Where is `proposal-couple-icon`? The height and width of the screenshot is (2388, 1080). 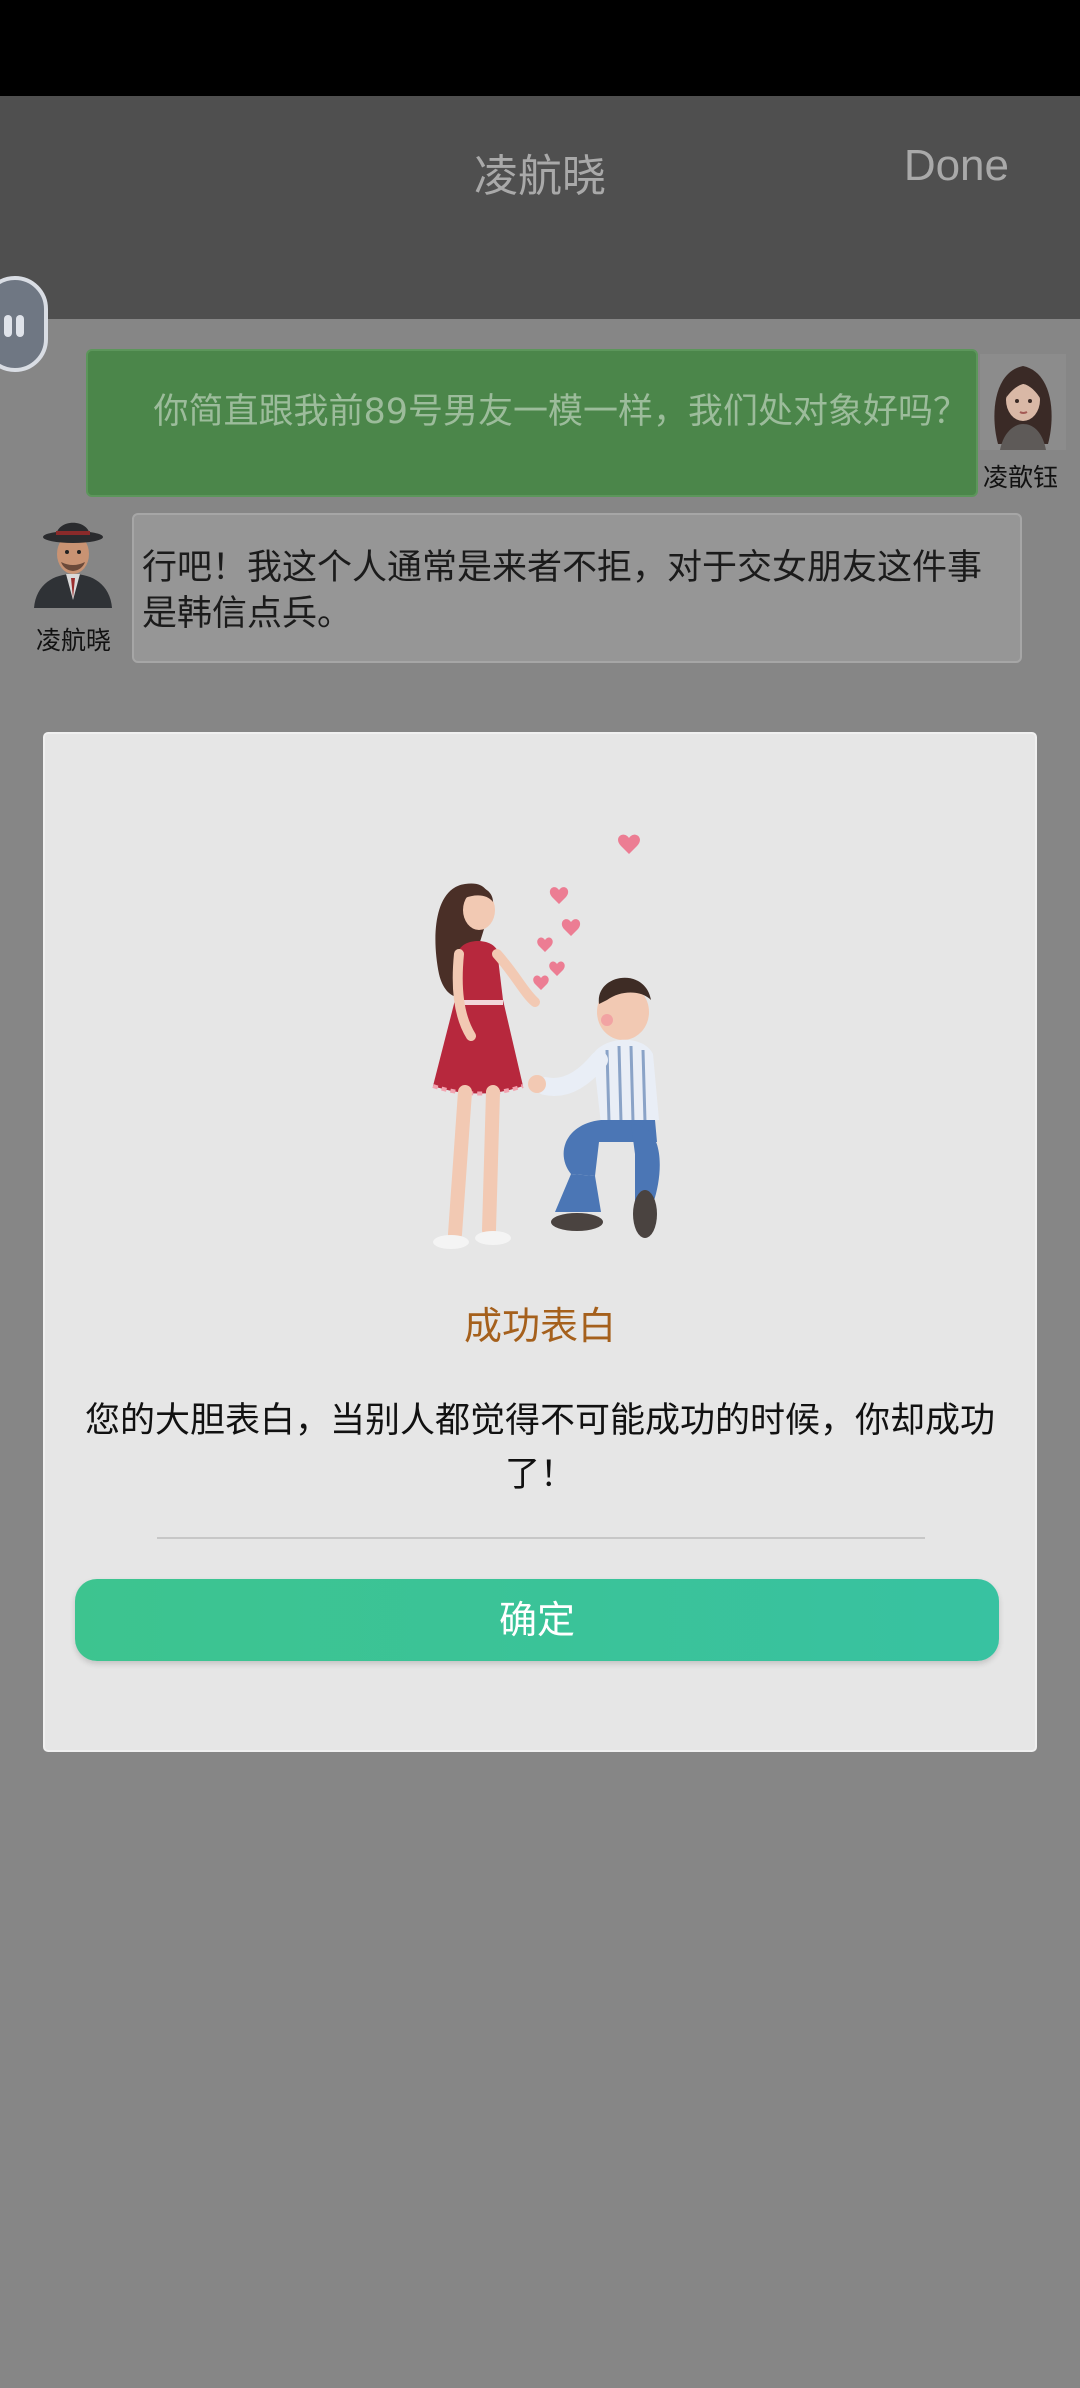
proposal-couple-icon is located at coordinates (546, 1041).